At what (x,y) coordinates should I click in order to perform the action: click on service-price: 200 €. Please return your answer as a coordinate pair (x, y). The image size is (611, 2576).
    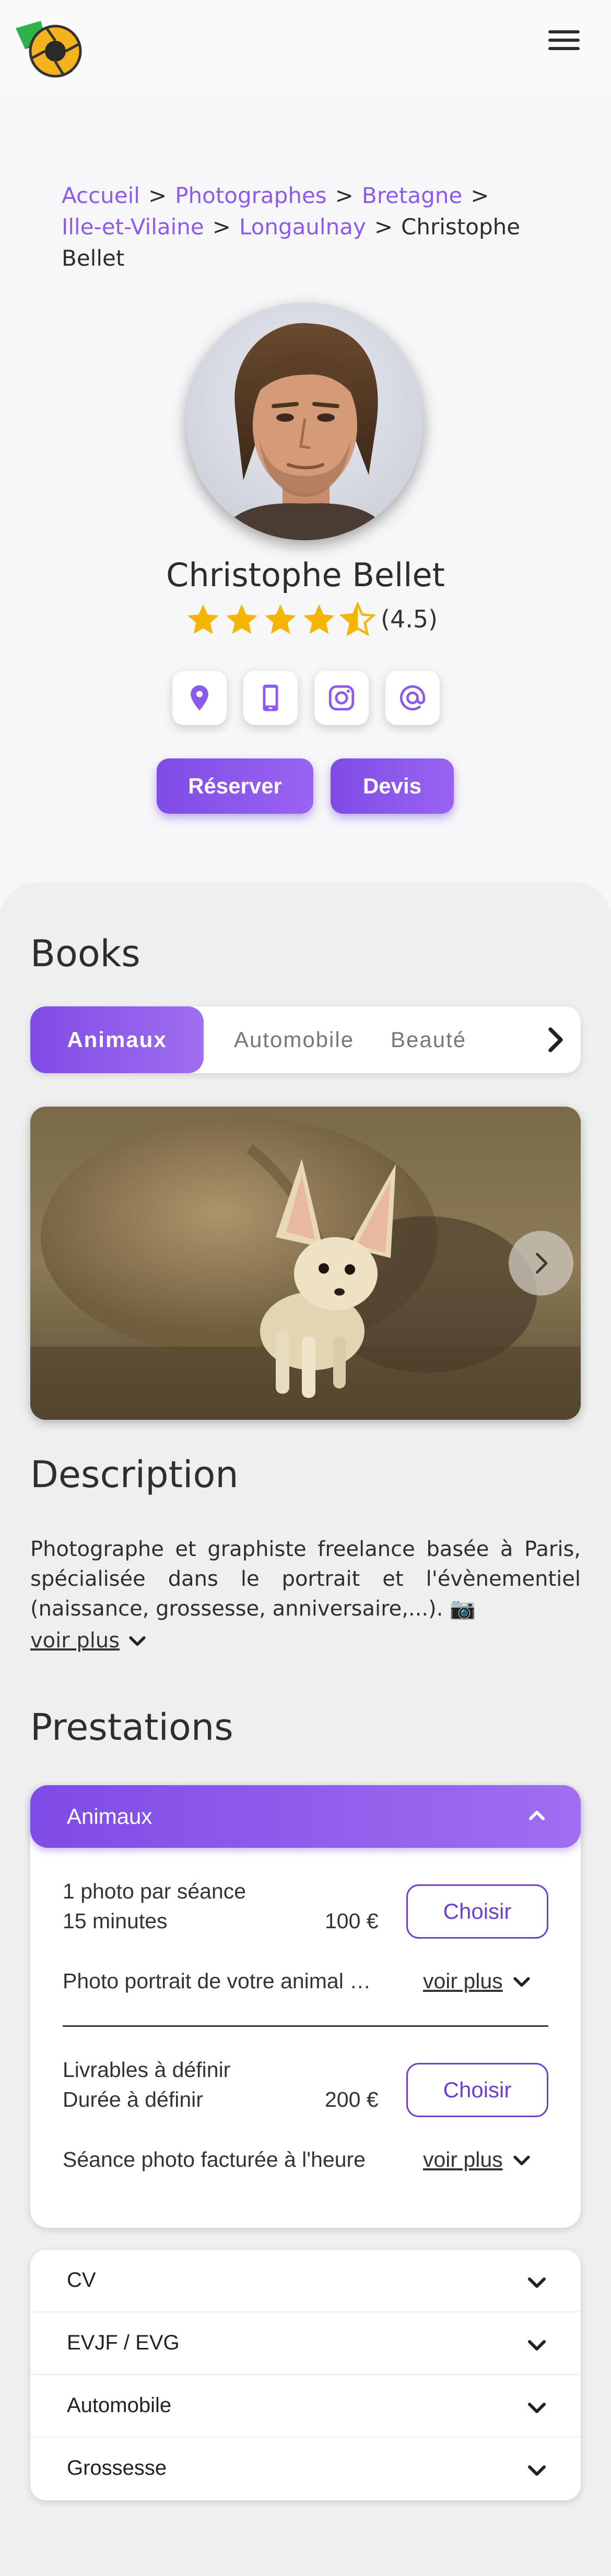
    Looking at the image, I should click on (352, 2099).